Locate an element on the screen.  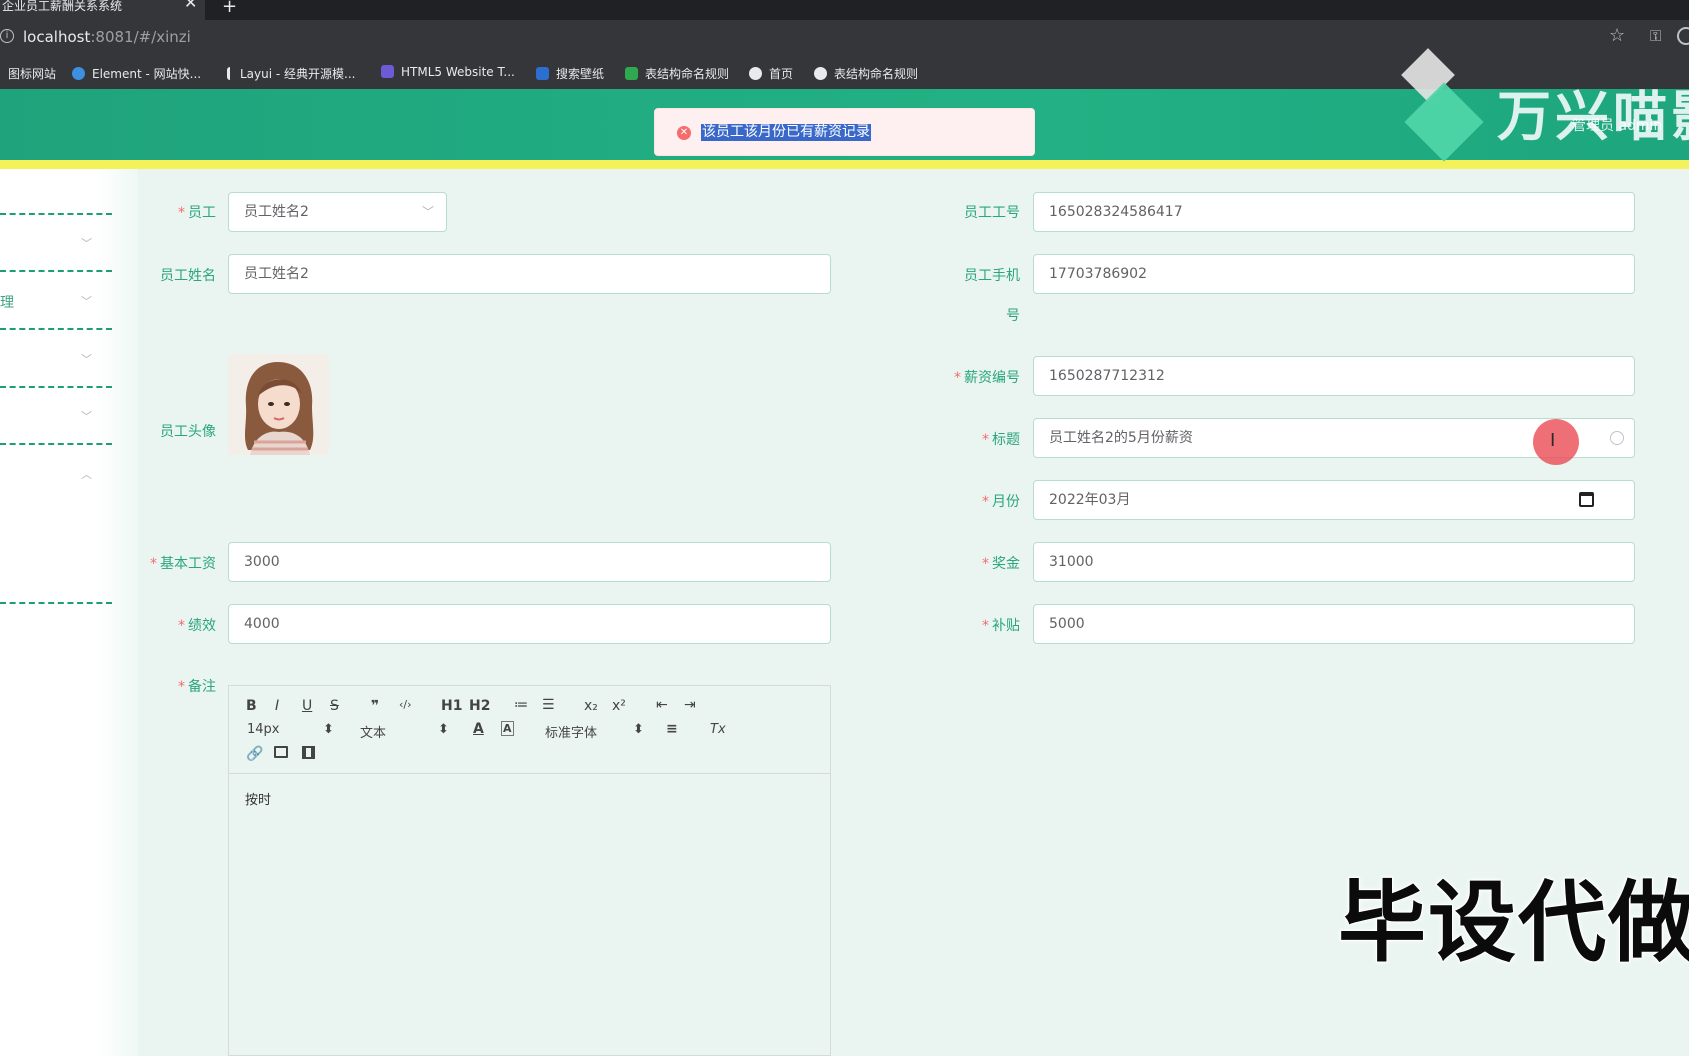
employee-no-field: 165028324586417 is located at coordinates (1334, 212).